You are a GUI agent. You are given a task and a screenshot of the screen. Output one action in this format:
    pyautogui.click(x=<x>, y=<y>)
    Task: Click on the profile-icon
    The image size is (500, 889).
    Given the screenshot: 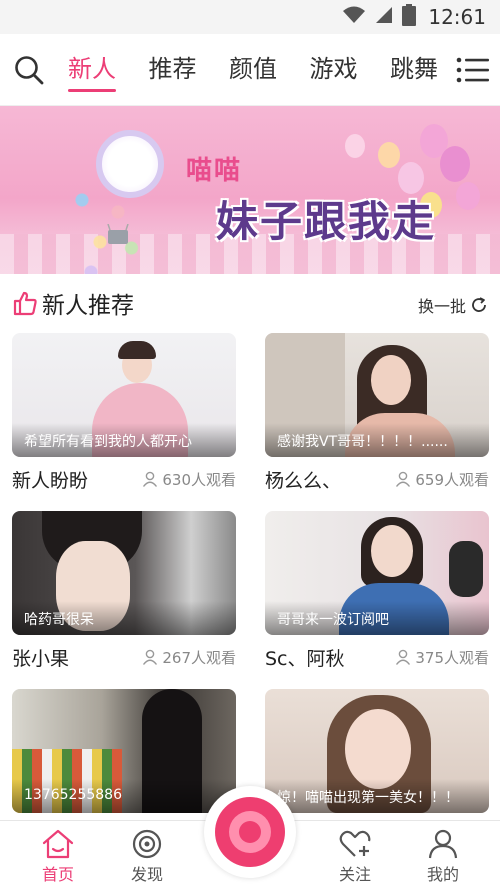 What is the action you would take?
    pyautogui.click(x=443, y=844)
    